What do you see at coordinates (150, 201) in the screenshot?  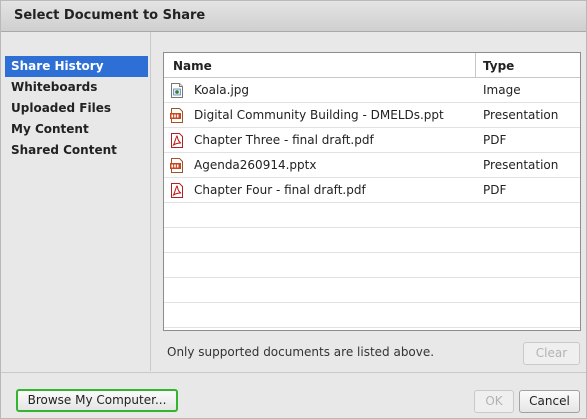 I see `sidebar-divider` at bounding box center [150, 201].